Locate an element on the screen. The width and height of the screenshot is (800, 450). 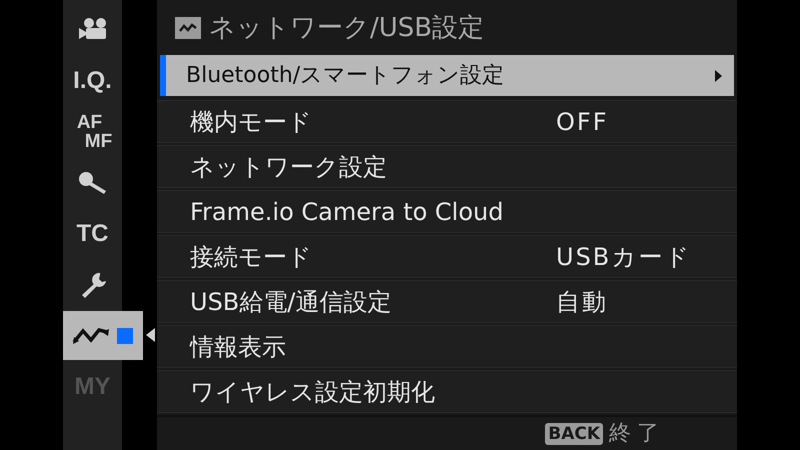
selection-marker is located at coordinates (125, 336).